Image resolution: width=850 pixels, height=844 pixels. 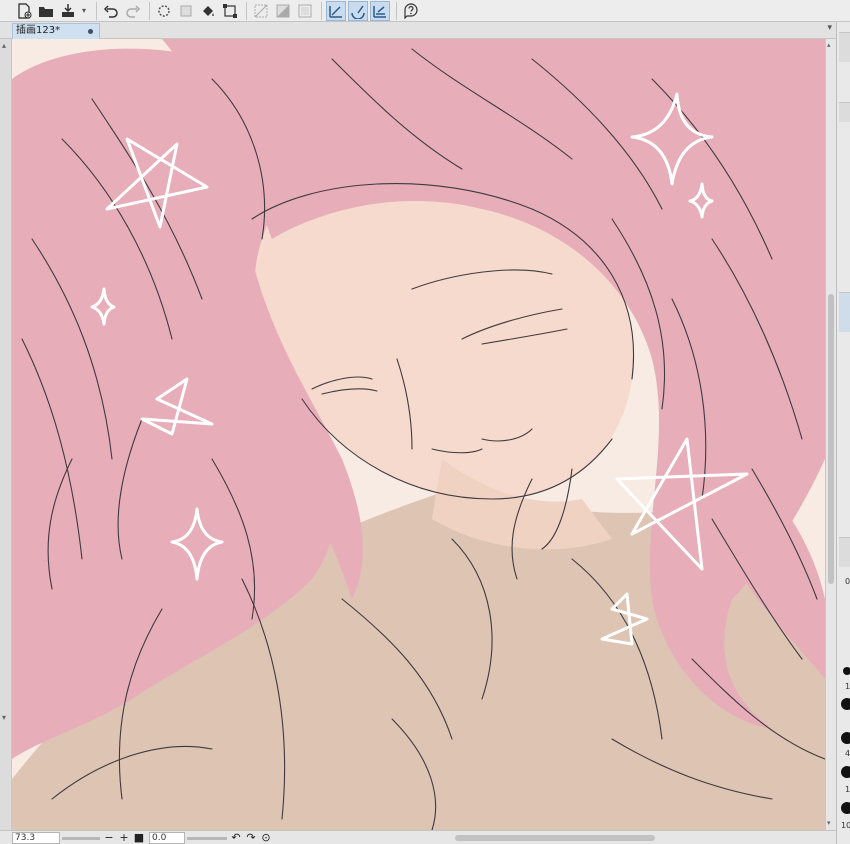 I want to click on hide-selection-icon, so click(x=261, y=10).